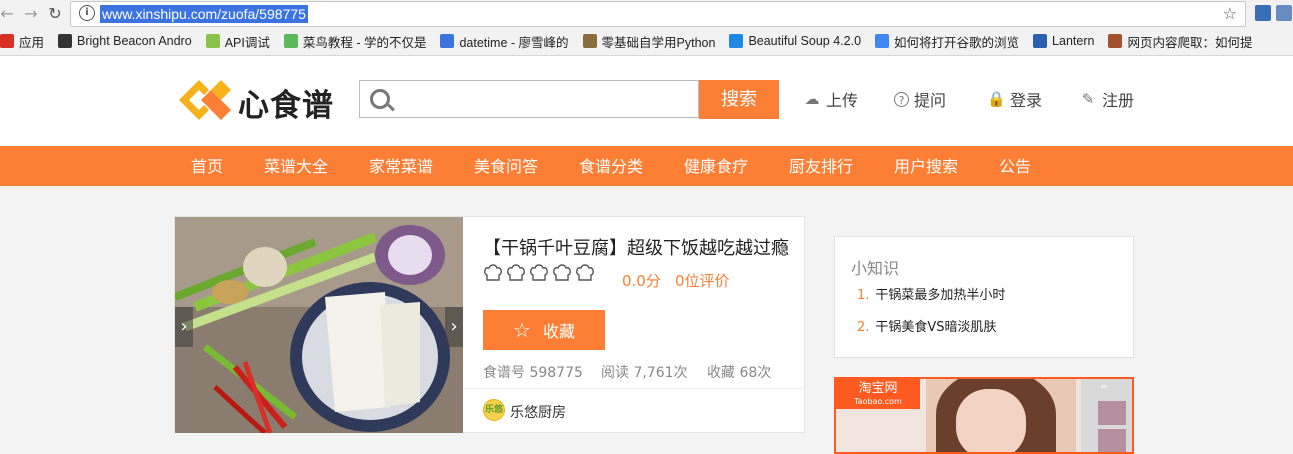 The height and width of the screenshot is (454, 1293). I want to click on login-label: 登录, so click(1026, 100).